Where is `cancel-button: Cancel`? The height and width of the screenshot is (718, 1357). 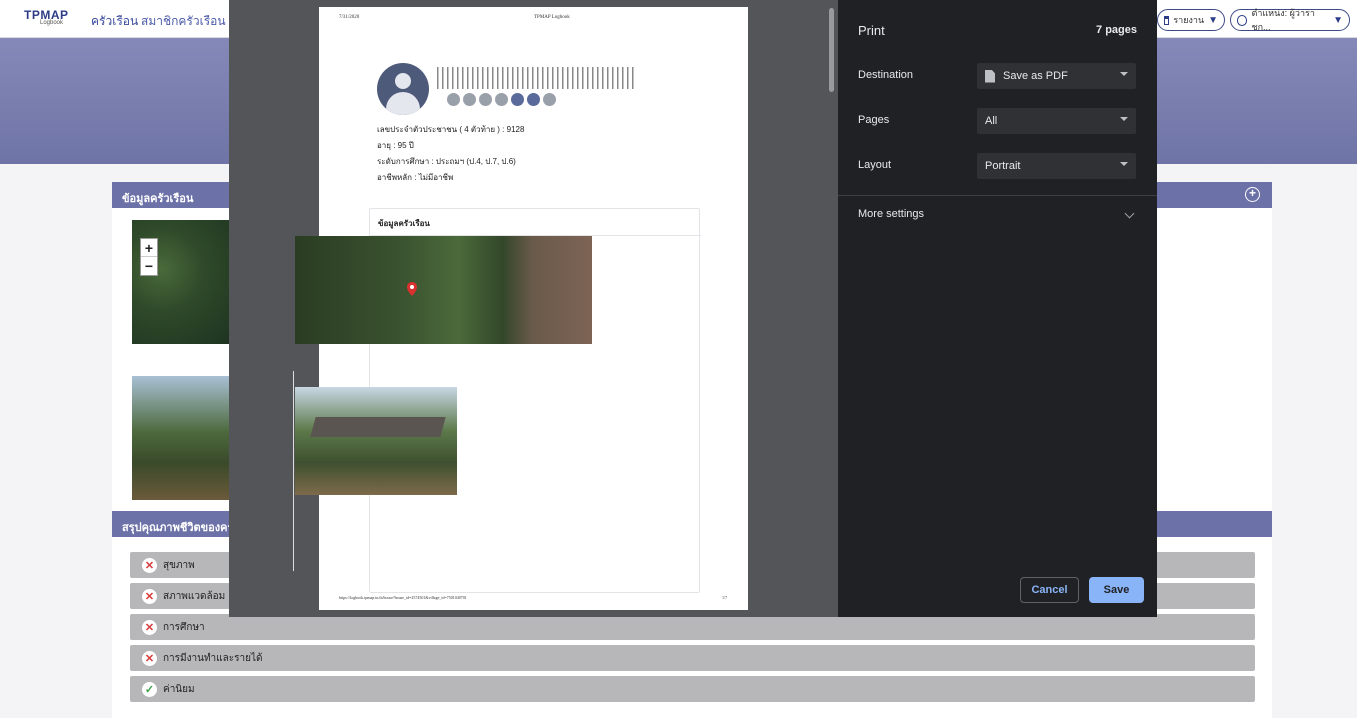 cancel-button: Cancel is located at coordinates (1049, 590).